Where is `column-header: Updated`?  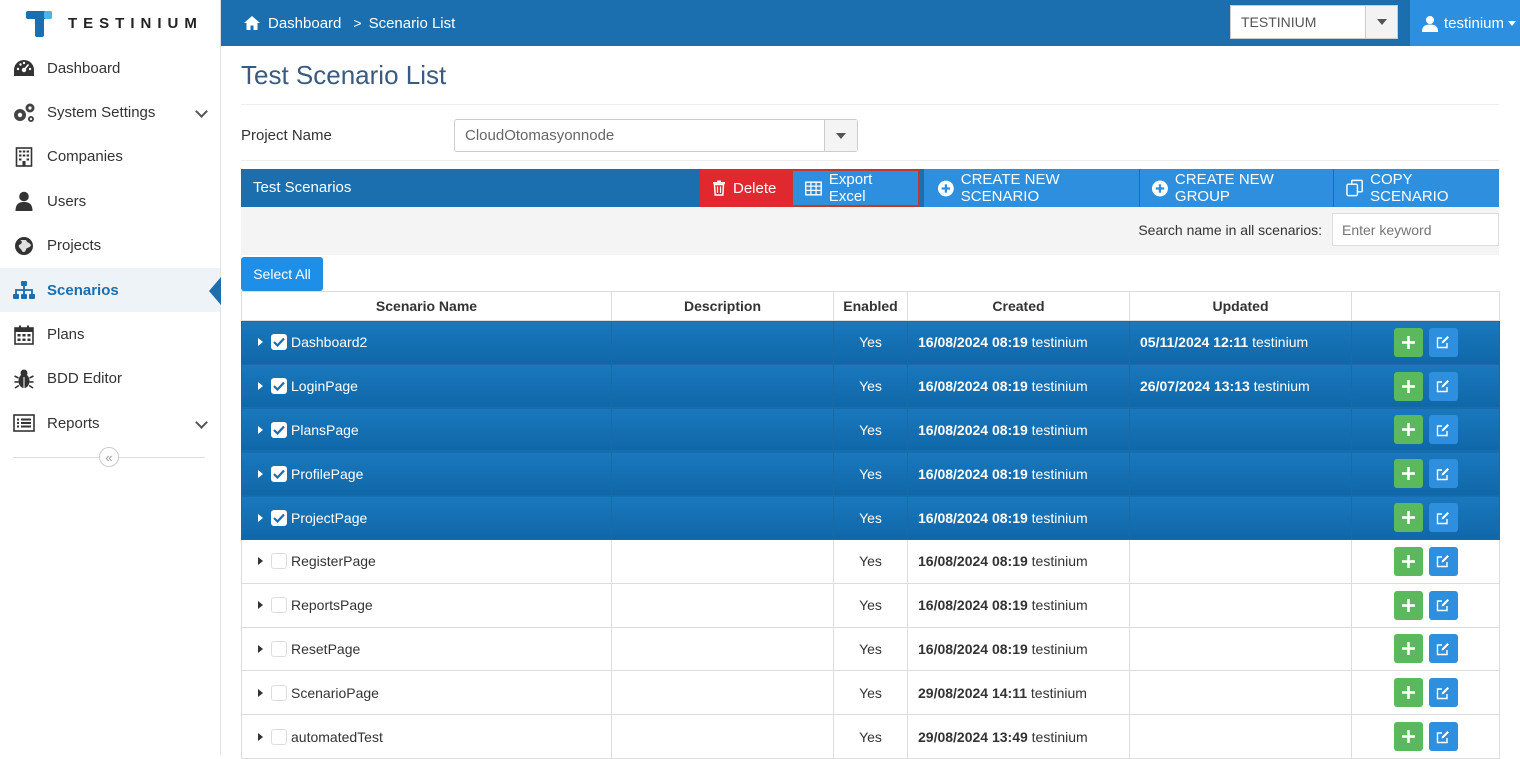 column-header: Updated is located at coordinates (1240, 306).